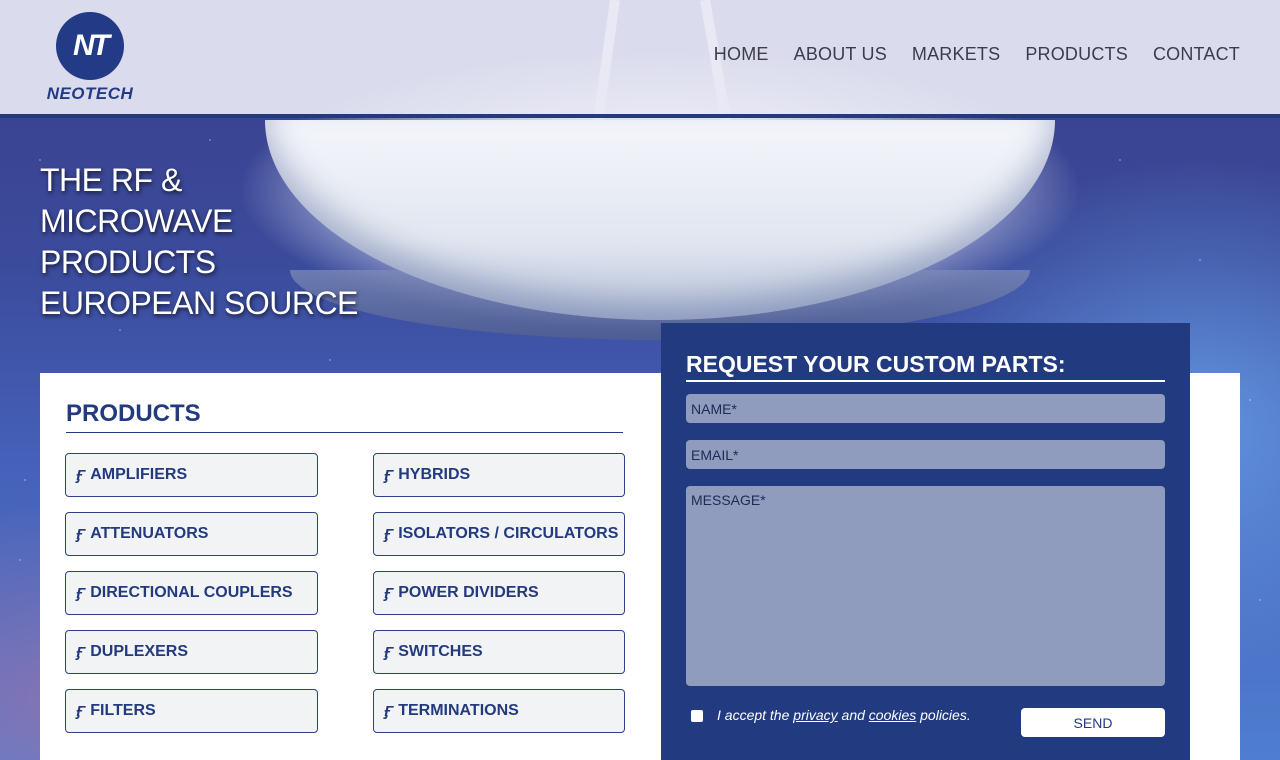 The image size is (1280, 760). What do you see at coordinates (1093, 722) in the screenshot?
I see `send-button: SEND` at bounding box center [1093, 722].